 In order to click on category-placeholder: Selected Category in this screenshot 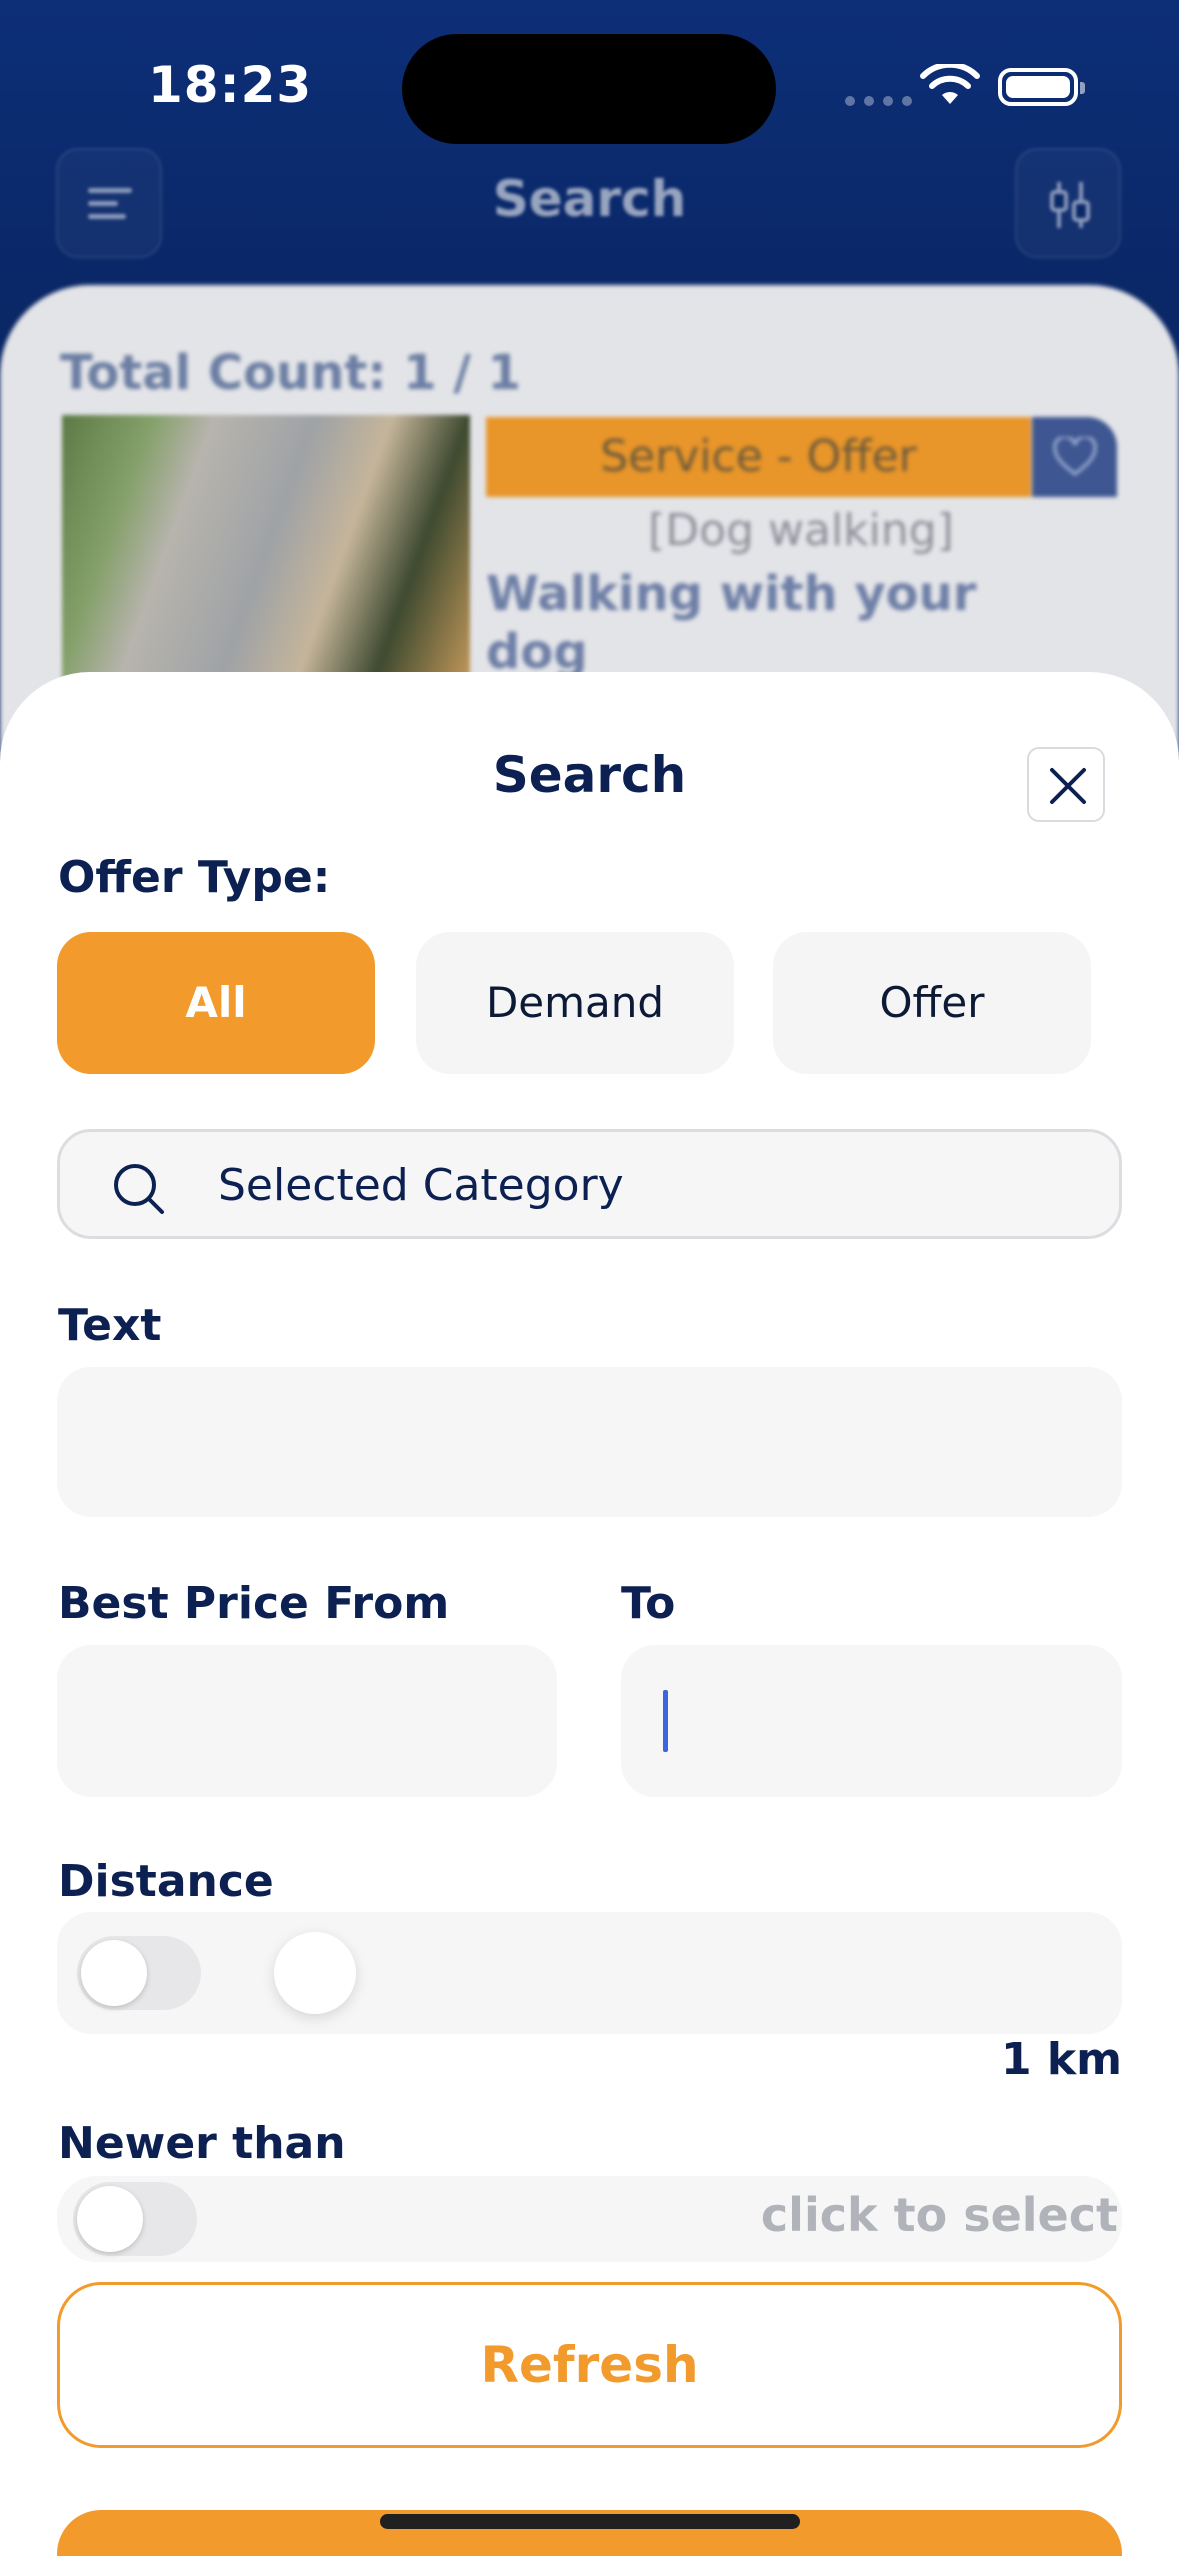, I will do `click(421, 1185)`.